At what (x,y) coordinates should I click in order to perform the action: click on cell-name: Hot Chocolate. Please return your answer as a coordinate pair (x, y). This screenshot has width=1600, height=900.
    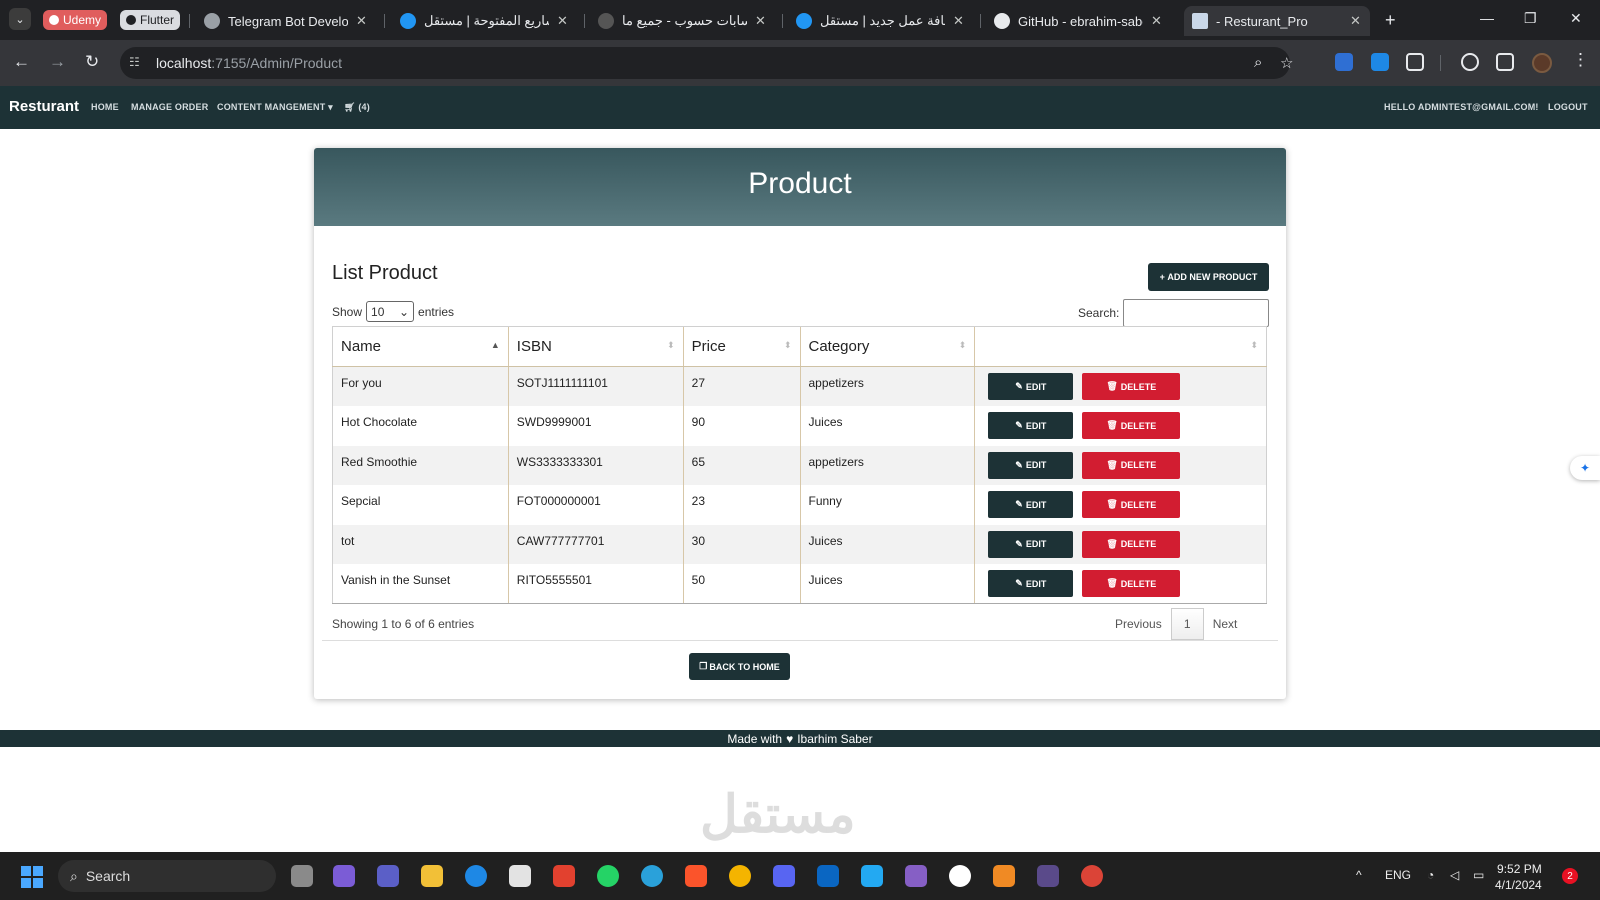
    Looking at the image, I should click on (420, 426).